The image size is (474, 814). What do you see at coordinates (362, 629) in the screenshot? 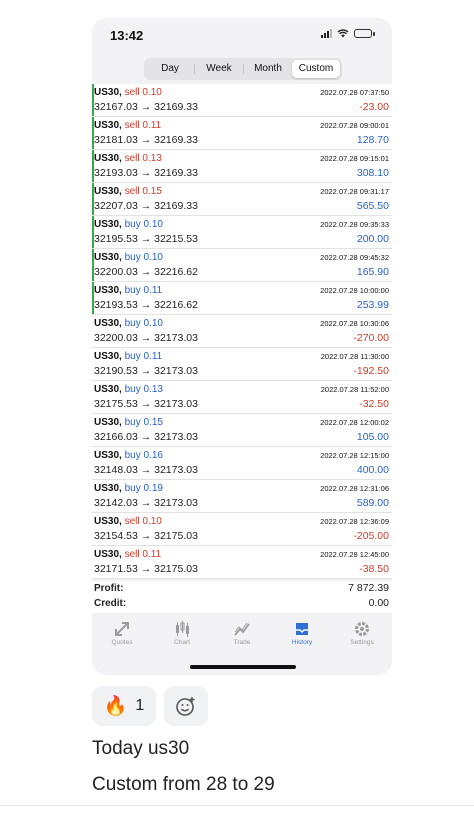
I see `settings-icon` at bounding box center [362, 629].